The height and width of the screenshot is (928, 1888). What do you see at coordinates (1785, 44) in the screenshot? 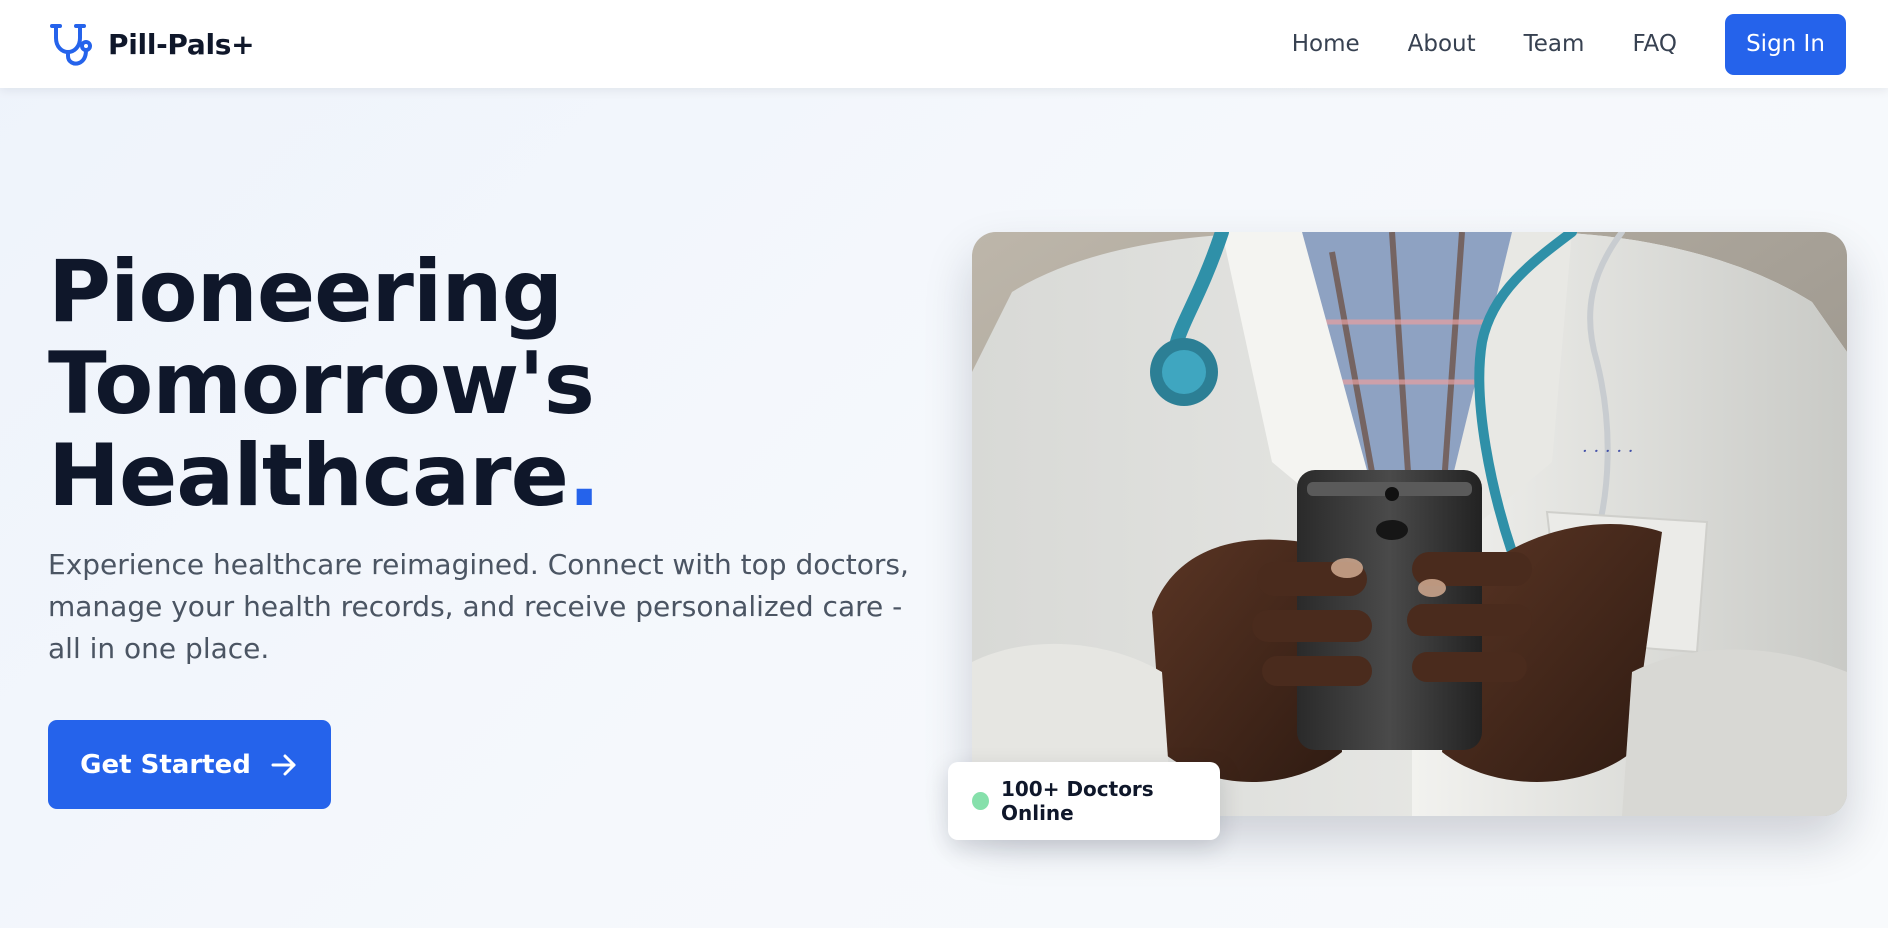
I see `sign-in-button: Sign In` at bounding box center [1785, 44].